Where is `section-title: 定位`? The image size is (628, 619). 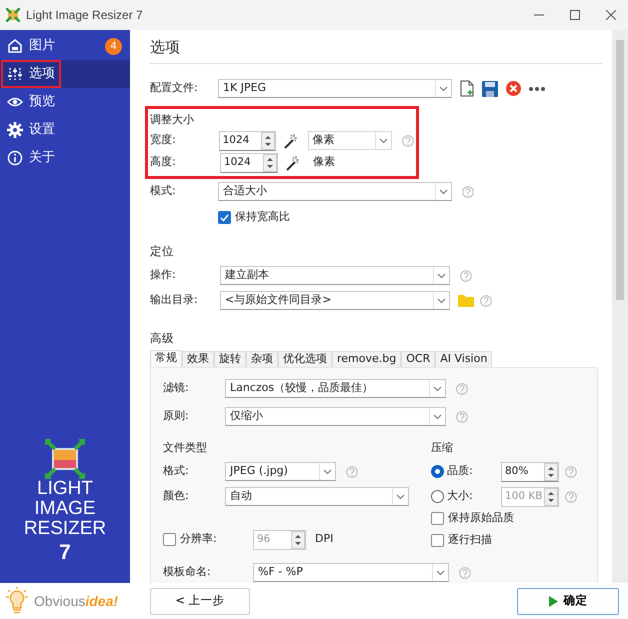
section-title: 定位 is located at coordinates (162, 251).